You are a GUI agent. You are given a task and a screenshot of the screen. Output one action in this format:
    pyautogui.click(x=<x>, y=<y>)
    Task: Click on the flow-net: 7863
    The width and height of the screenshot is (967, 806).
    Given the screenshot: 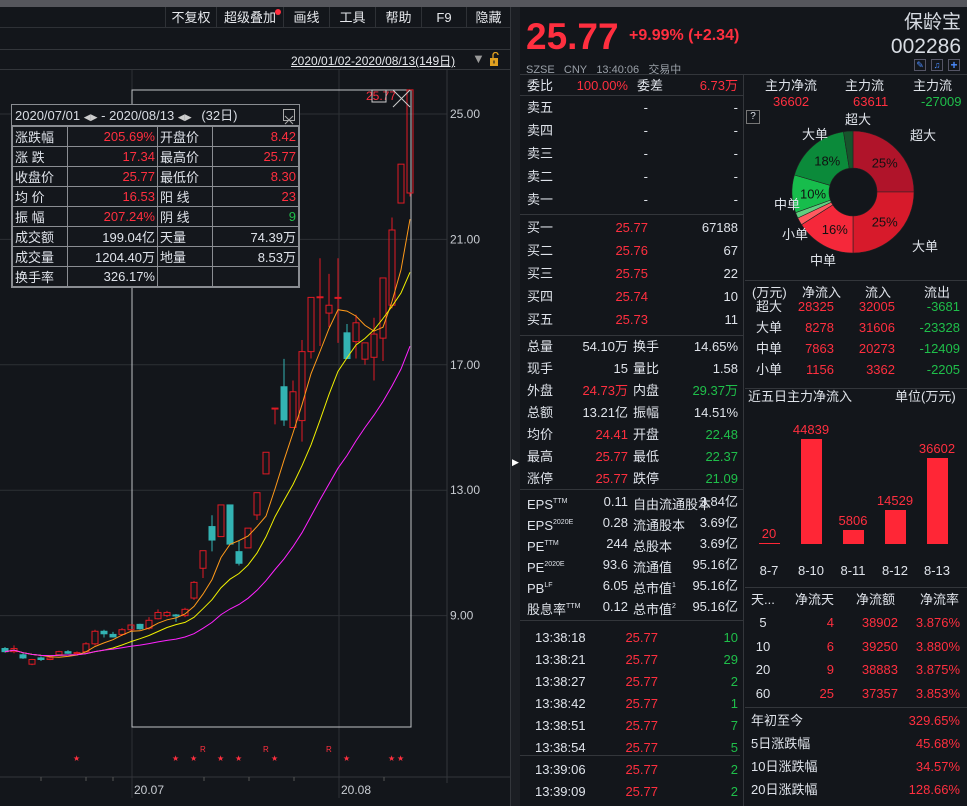 What is the action you would take?
    pyautogui.click(x=819, y=348)
    